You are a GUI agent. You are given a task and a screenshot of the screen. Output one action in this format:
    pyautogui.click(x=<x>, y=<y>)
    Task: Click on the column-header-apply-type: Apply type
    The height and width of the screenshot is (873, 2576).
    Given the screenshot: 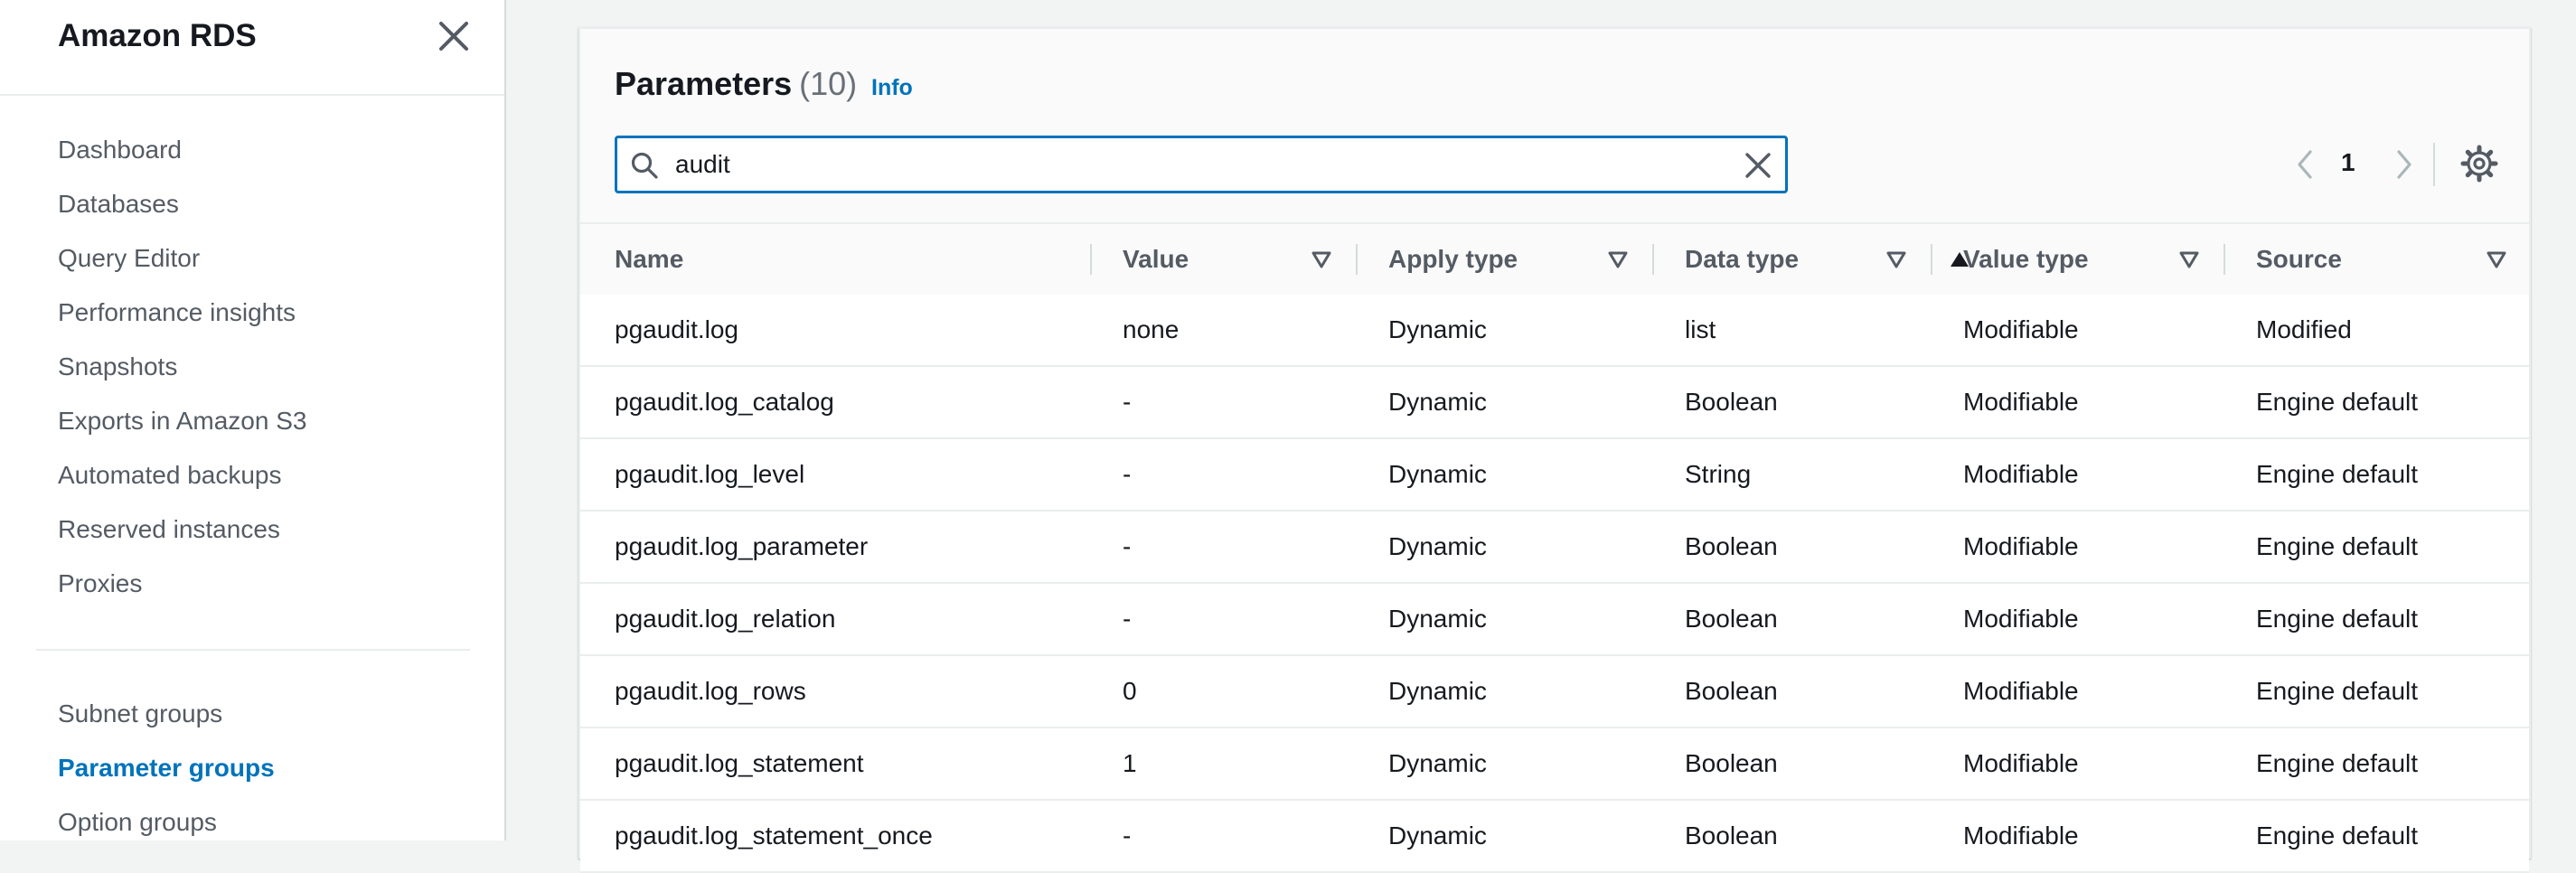 What is the action you would take?
    pyautogui.click(x=1453, y=259)
    